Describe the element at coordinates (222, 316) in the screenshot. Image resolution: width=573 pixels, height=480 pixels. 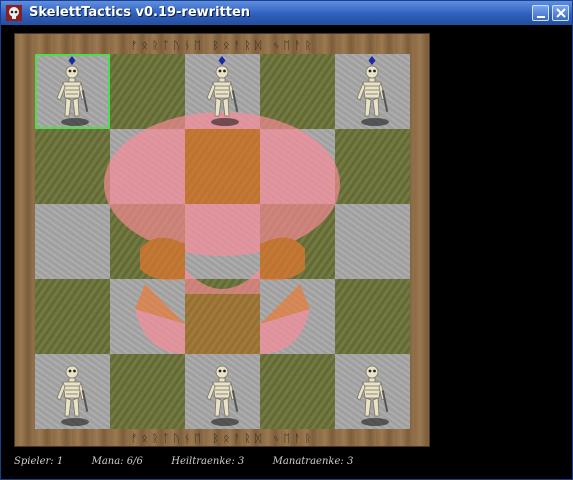
I see `board-cell-c2` at that location.